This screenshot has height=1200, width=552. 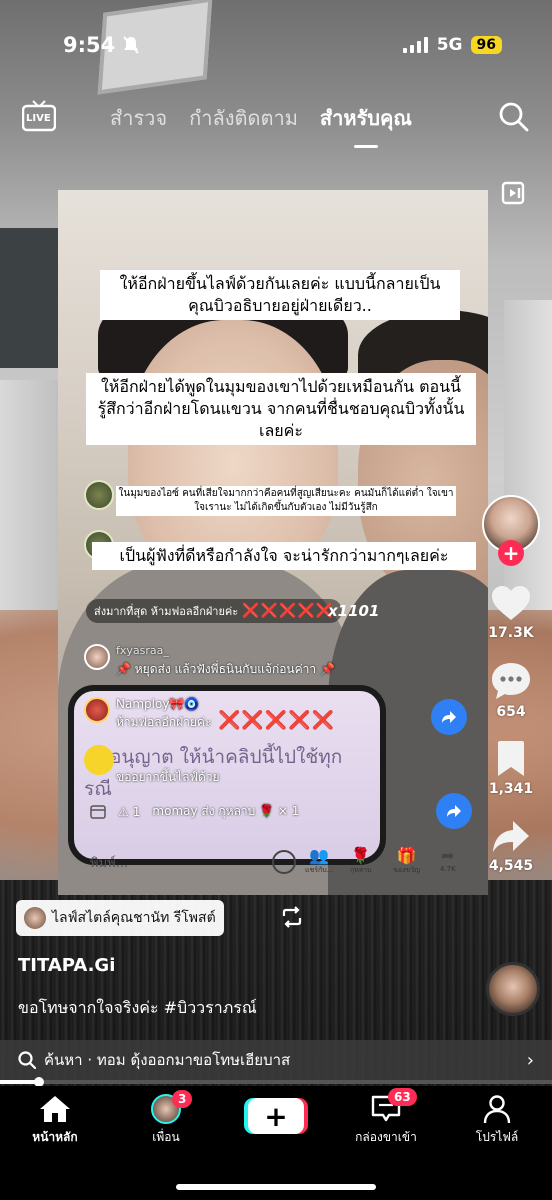 I want to click on home-indicator, so click(x=276, y=1187).